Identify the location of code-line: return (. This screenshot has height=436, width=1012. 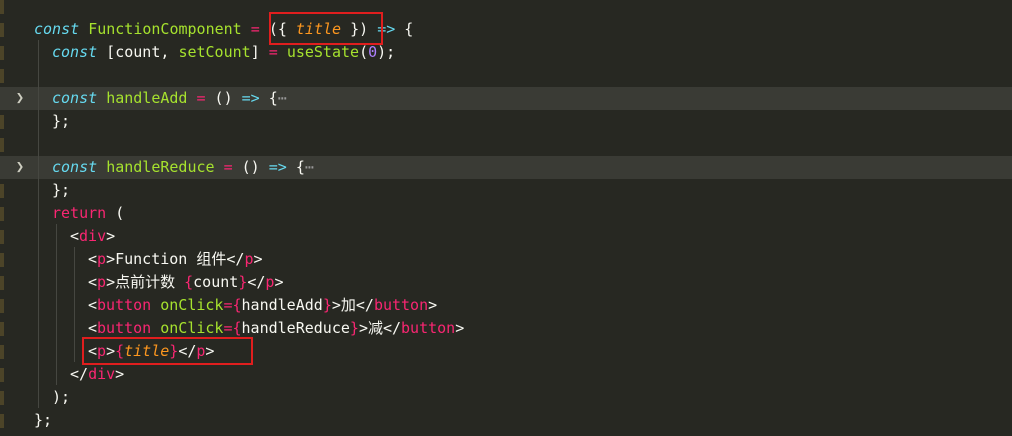
(506, 213).